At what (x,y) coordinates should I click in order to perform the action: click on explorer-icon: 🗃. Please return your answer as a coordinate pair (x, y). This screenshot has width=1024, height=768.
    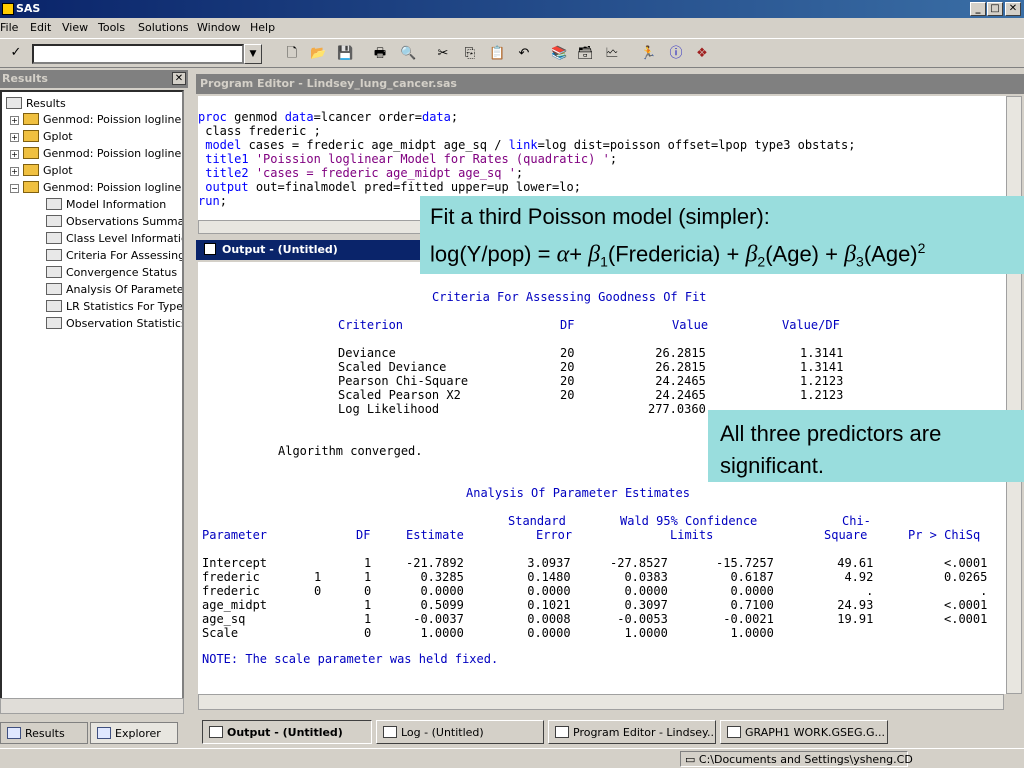
    Looking at the image, I should click on (585, 54).